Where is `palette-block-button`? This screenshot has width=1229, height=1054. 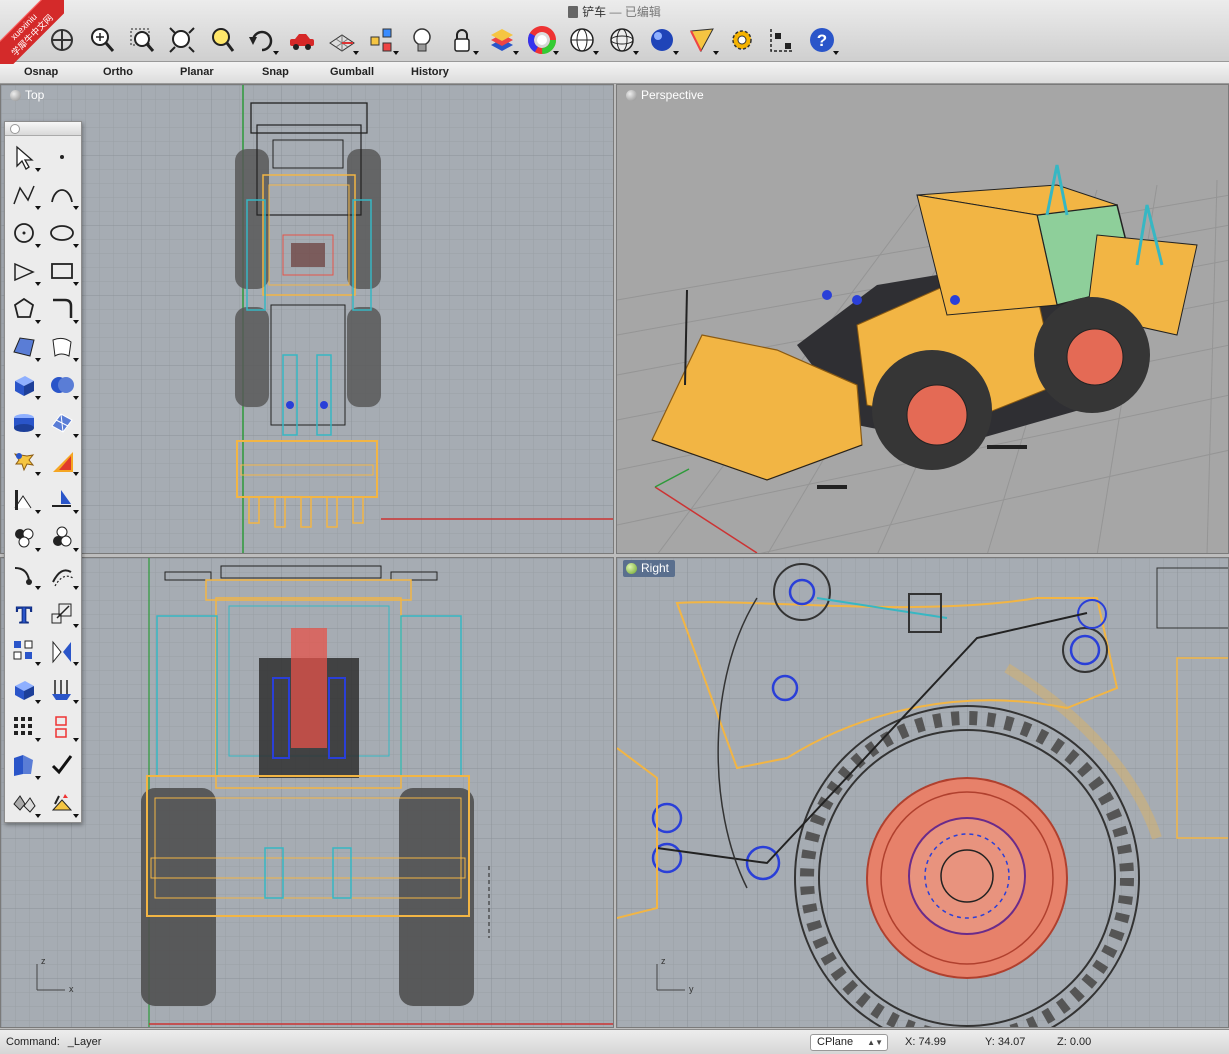
palette-block-button is located at coordinates (62, 727).